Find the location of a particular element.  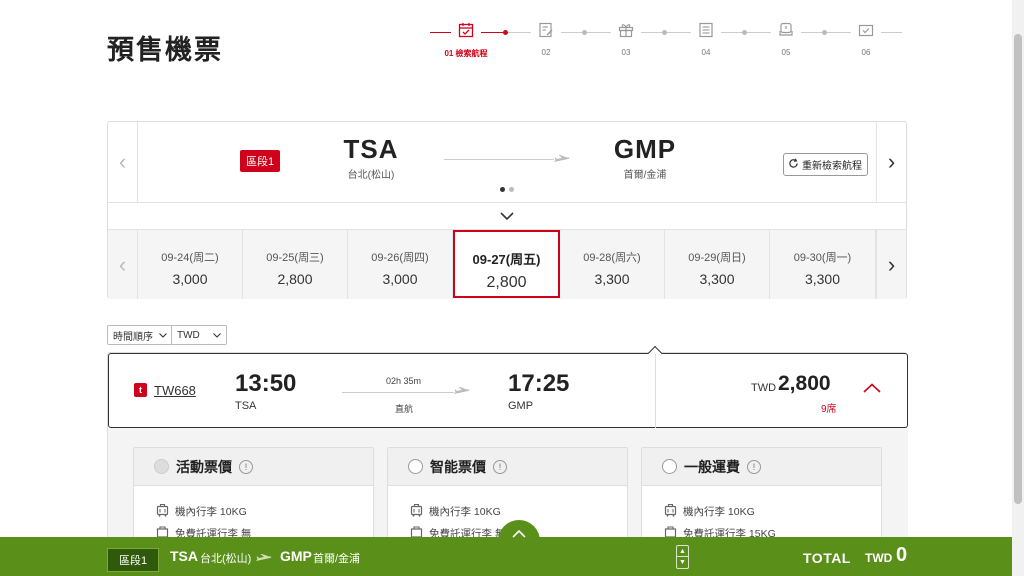

chevron-down-icon: ▼ is located at coordinates (682, 562).